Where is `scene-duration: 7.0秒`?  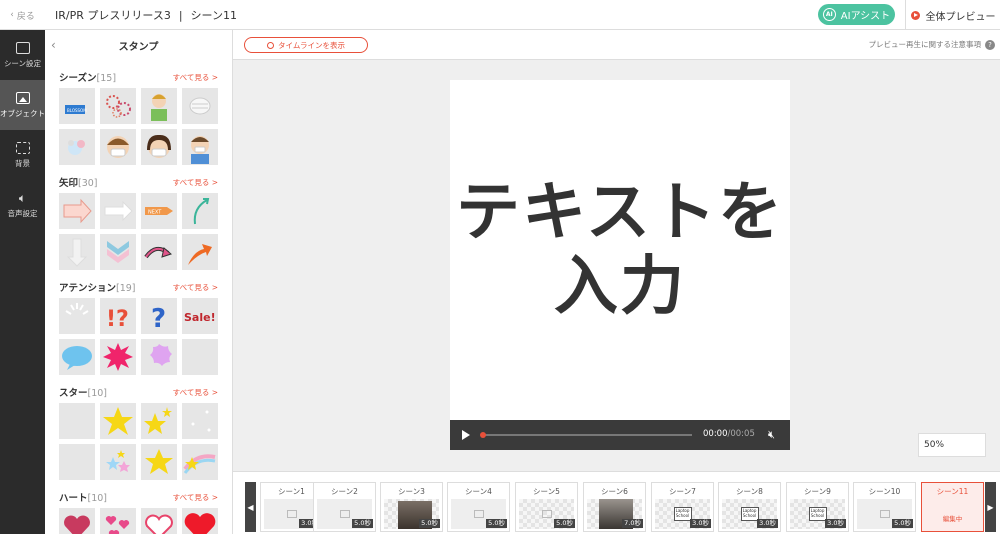
scene-duration: 7.0秒 is located at coordinates (632, 523).